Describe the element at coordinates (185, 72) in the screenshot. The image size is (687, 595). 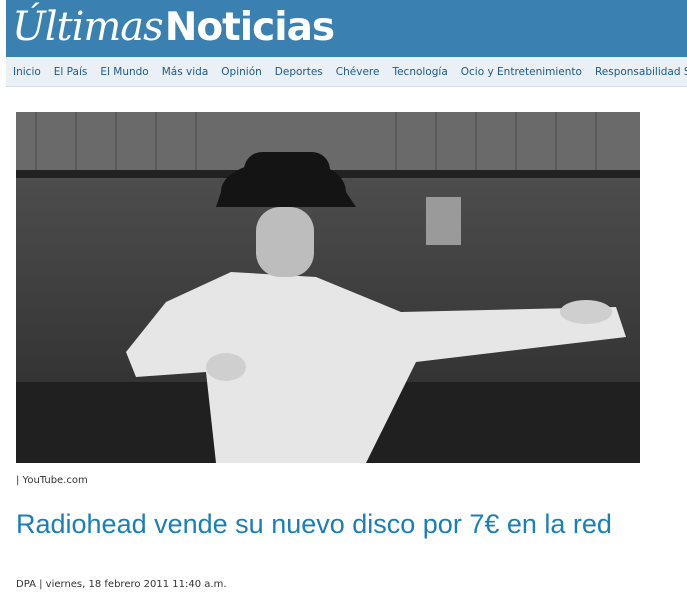
I see `nav-mas-vida: Más vida` at that location.